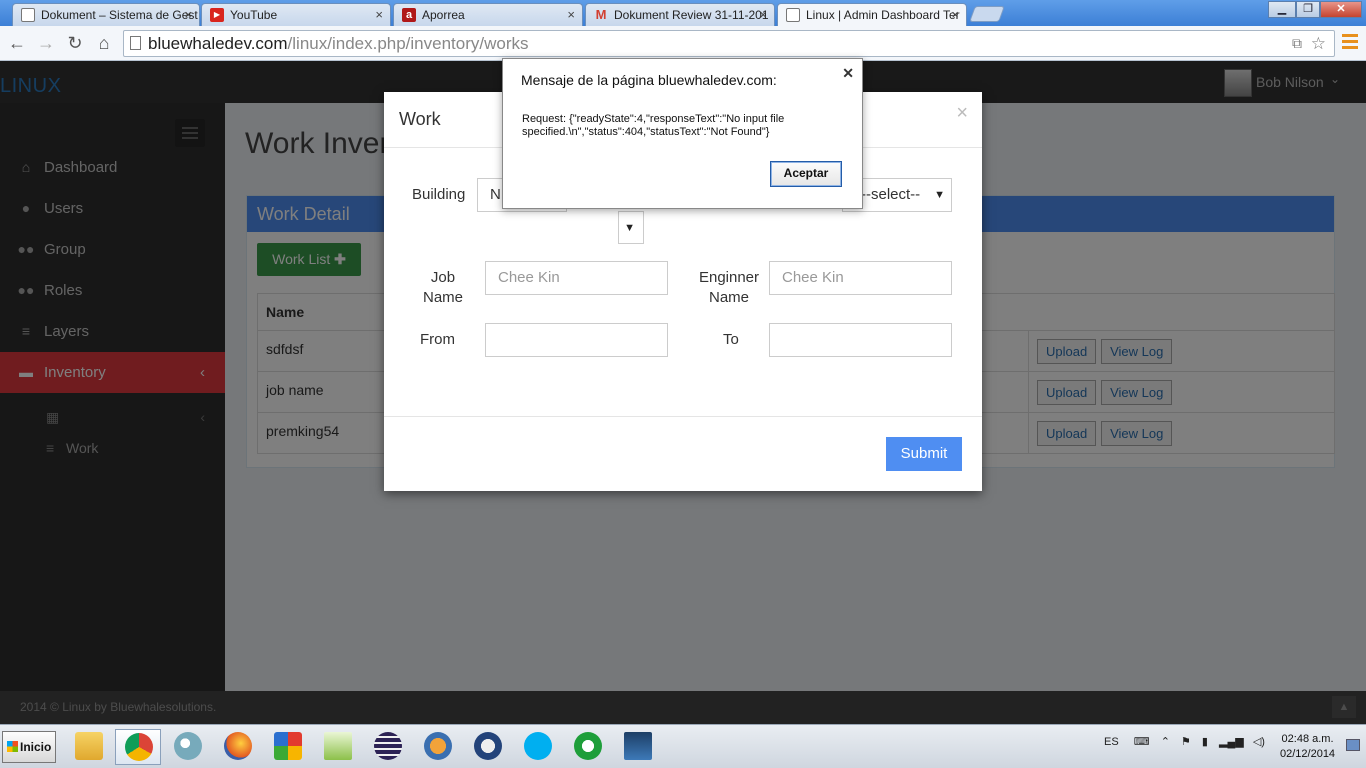 Image resolution: width=1366 pixels, height=768 pixels. What do you see at coordinates (288, 747) in the screenshot?
I see `avg-antivirus-icon` at bounding box center [288, 747].